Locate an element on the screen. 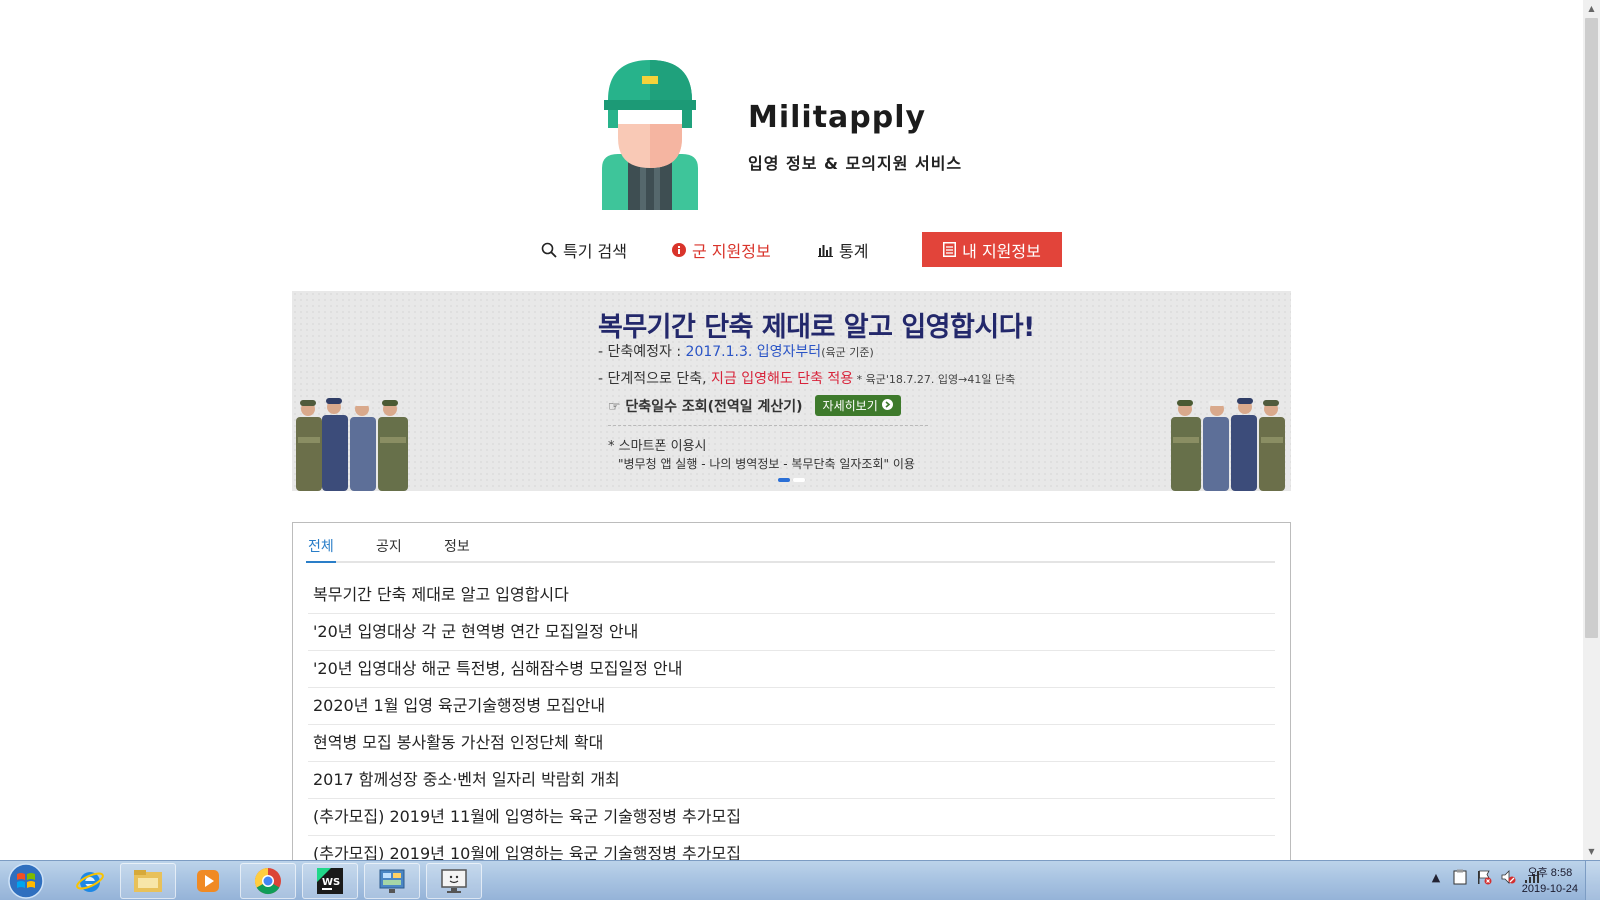 Image resolution: width=1600 pixels, height=900 pixels. svg-text: WS is located at coordinates (331, 882).